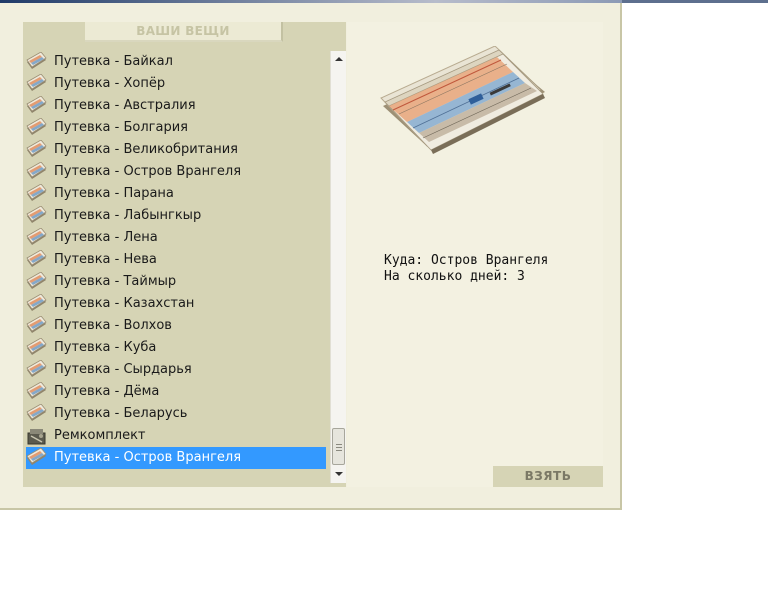 The height and width of the screenshot is (614, 768). I want to click on item-details: Куда: Остров Врангеля На сколько дней: 3, so click(466, 269).